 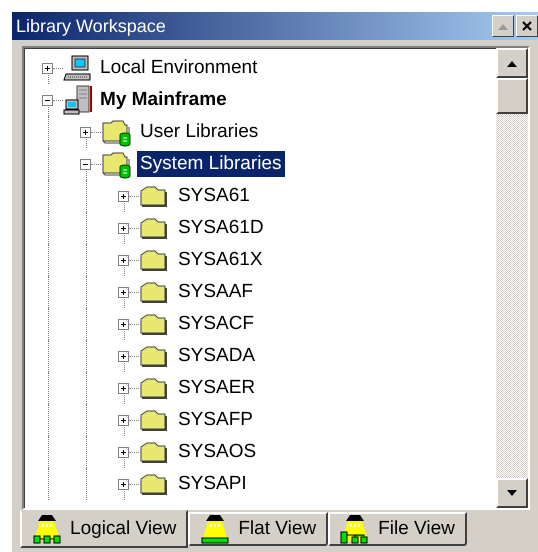 I want to click on scroll-up-button, so click(x=512, y=63).